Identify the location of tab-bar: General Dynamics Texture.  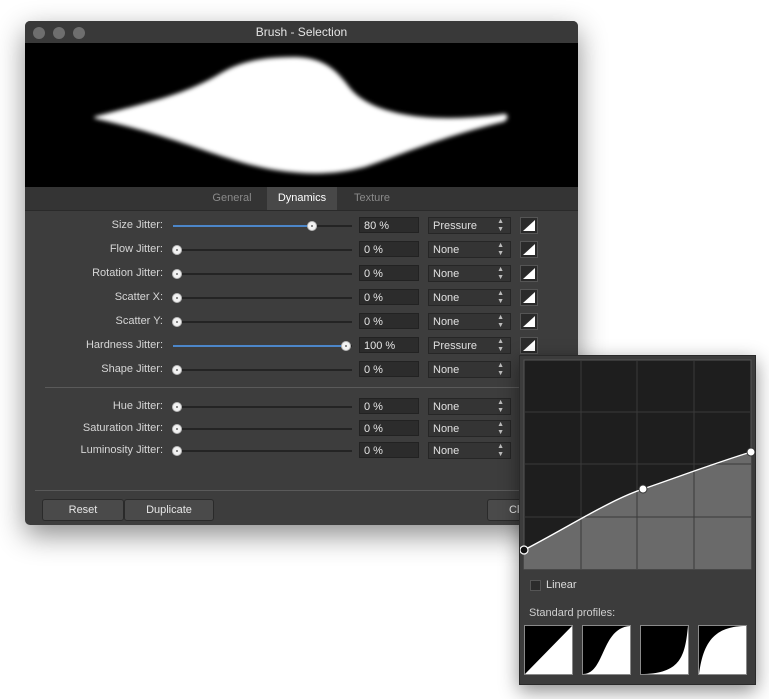
(301, 199).